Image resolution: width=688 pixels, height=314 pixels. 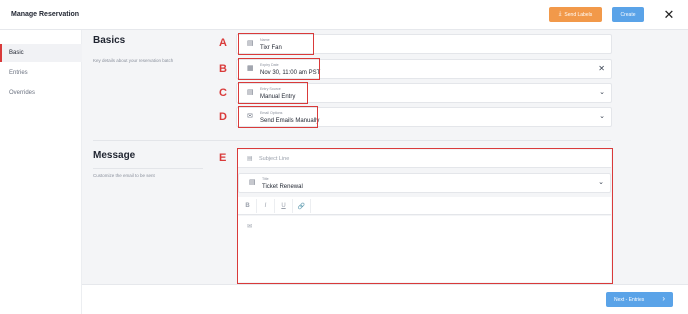 What do you see at coordinates (223, 93) in the screenshot?
I see `annotation-c: C` at bounding box center [223, 93].